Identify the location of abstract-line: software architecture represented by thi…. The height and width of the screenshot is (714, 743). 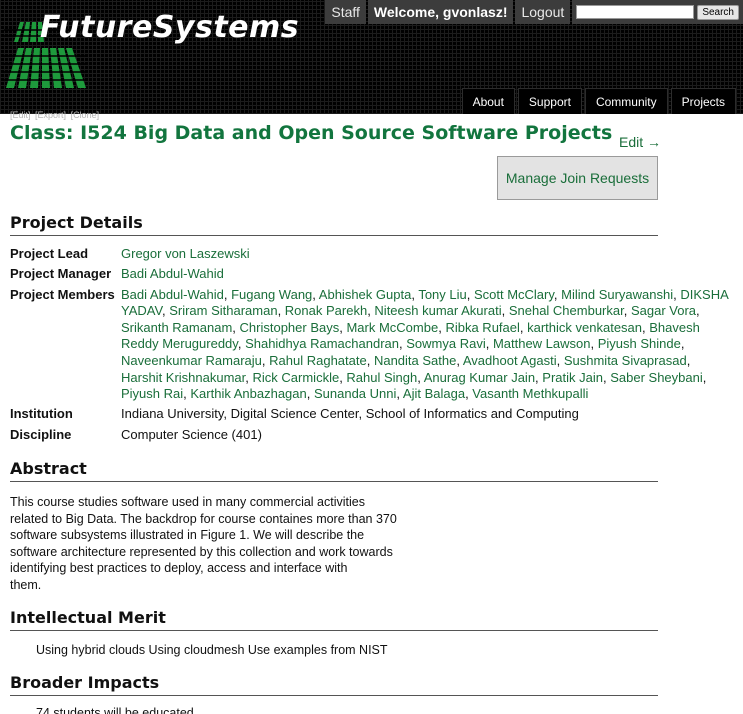
(201, 551).